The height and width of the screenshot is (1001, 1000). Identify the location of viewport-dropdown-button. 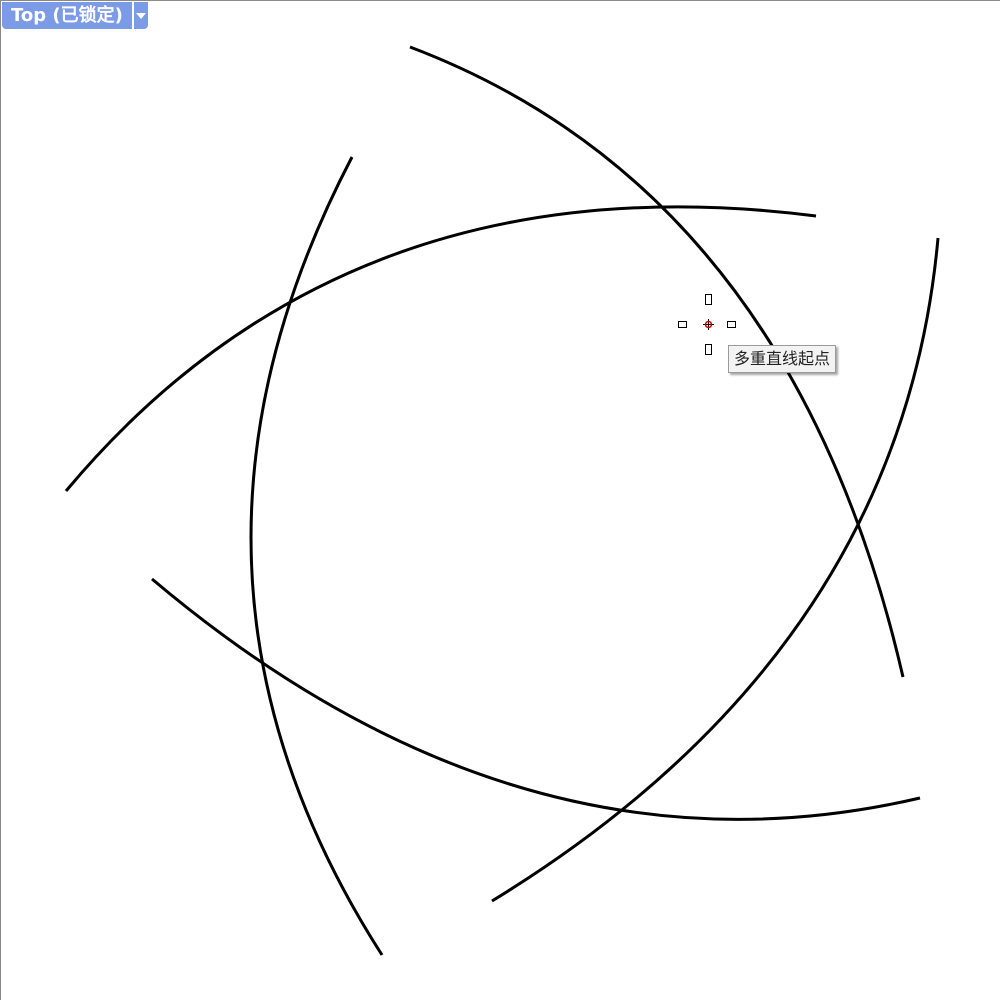
(140, 15).